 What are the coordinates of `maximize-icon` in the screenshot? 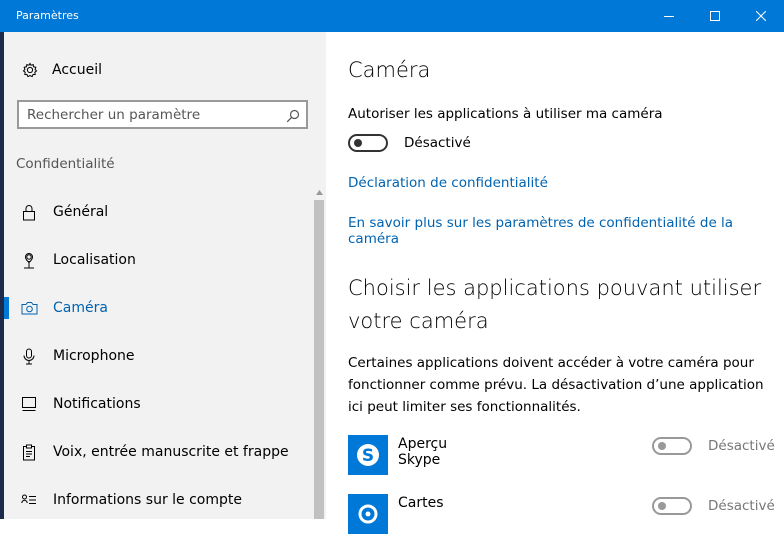 It's located at (715, 16).